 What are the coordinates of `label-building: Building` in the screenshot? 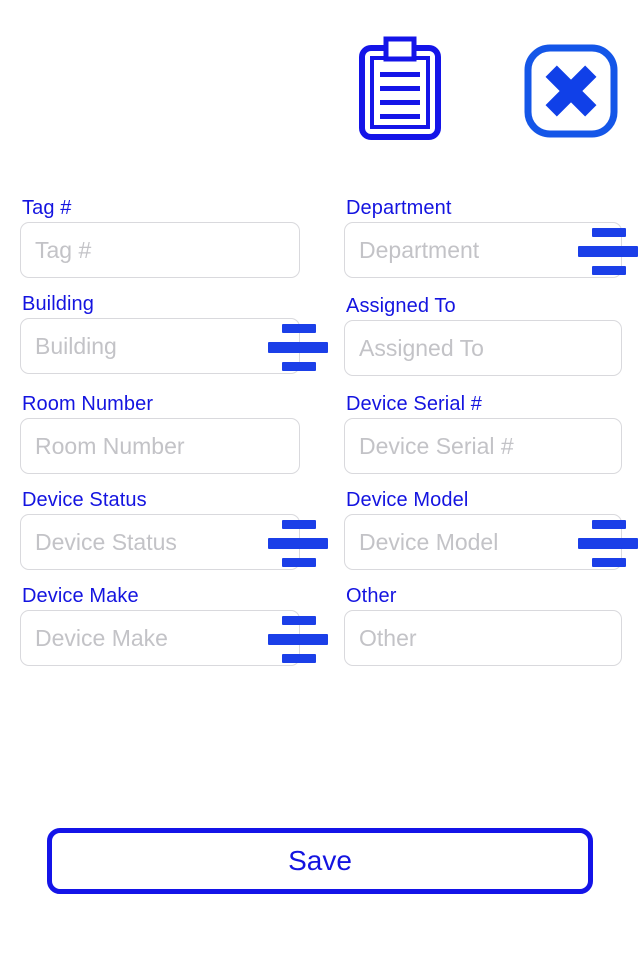 It's located at (58, 304).